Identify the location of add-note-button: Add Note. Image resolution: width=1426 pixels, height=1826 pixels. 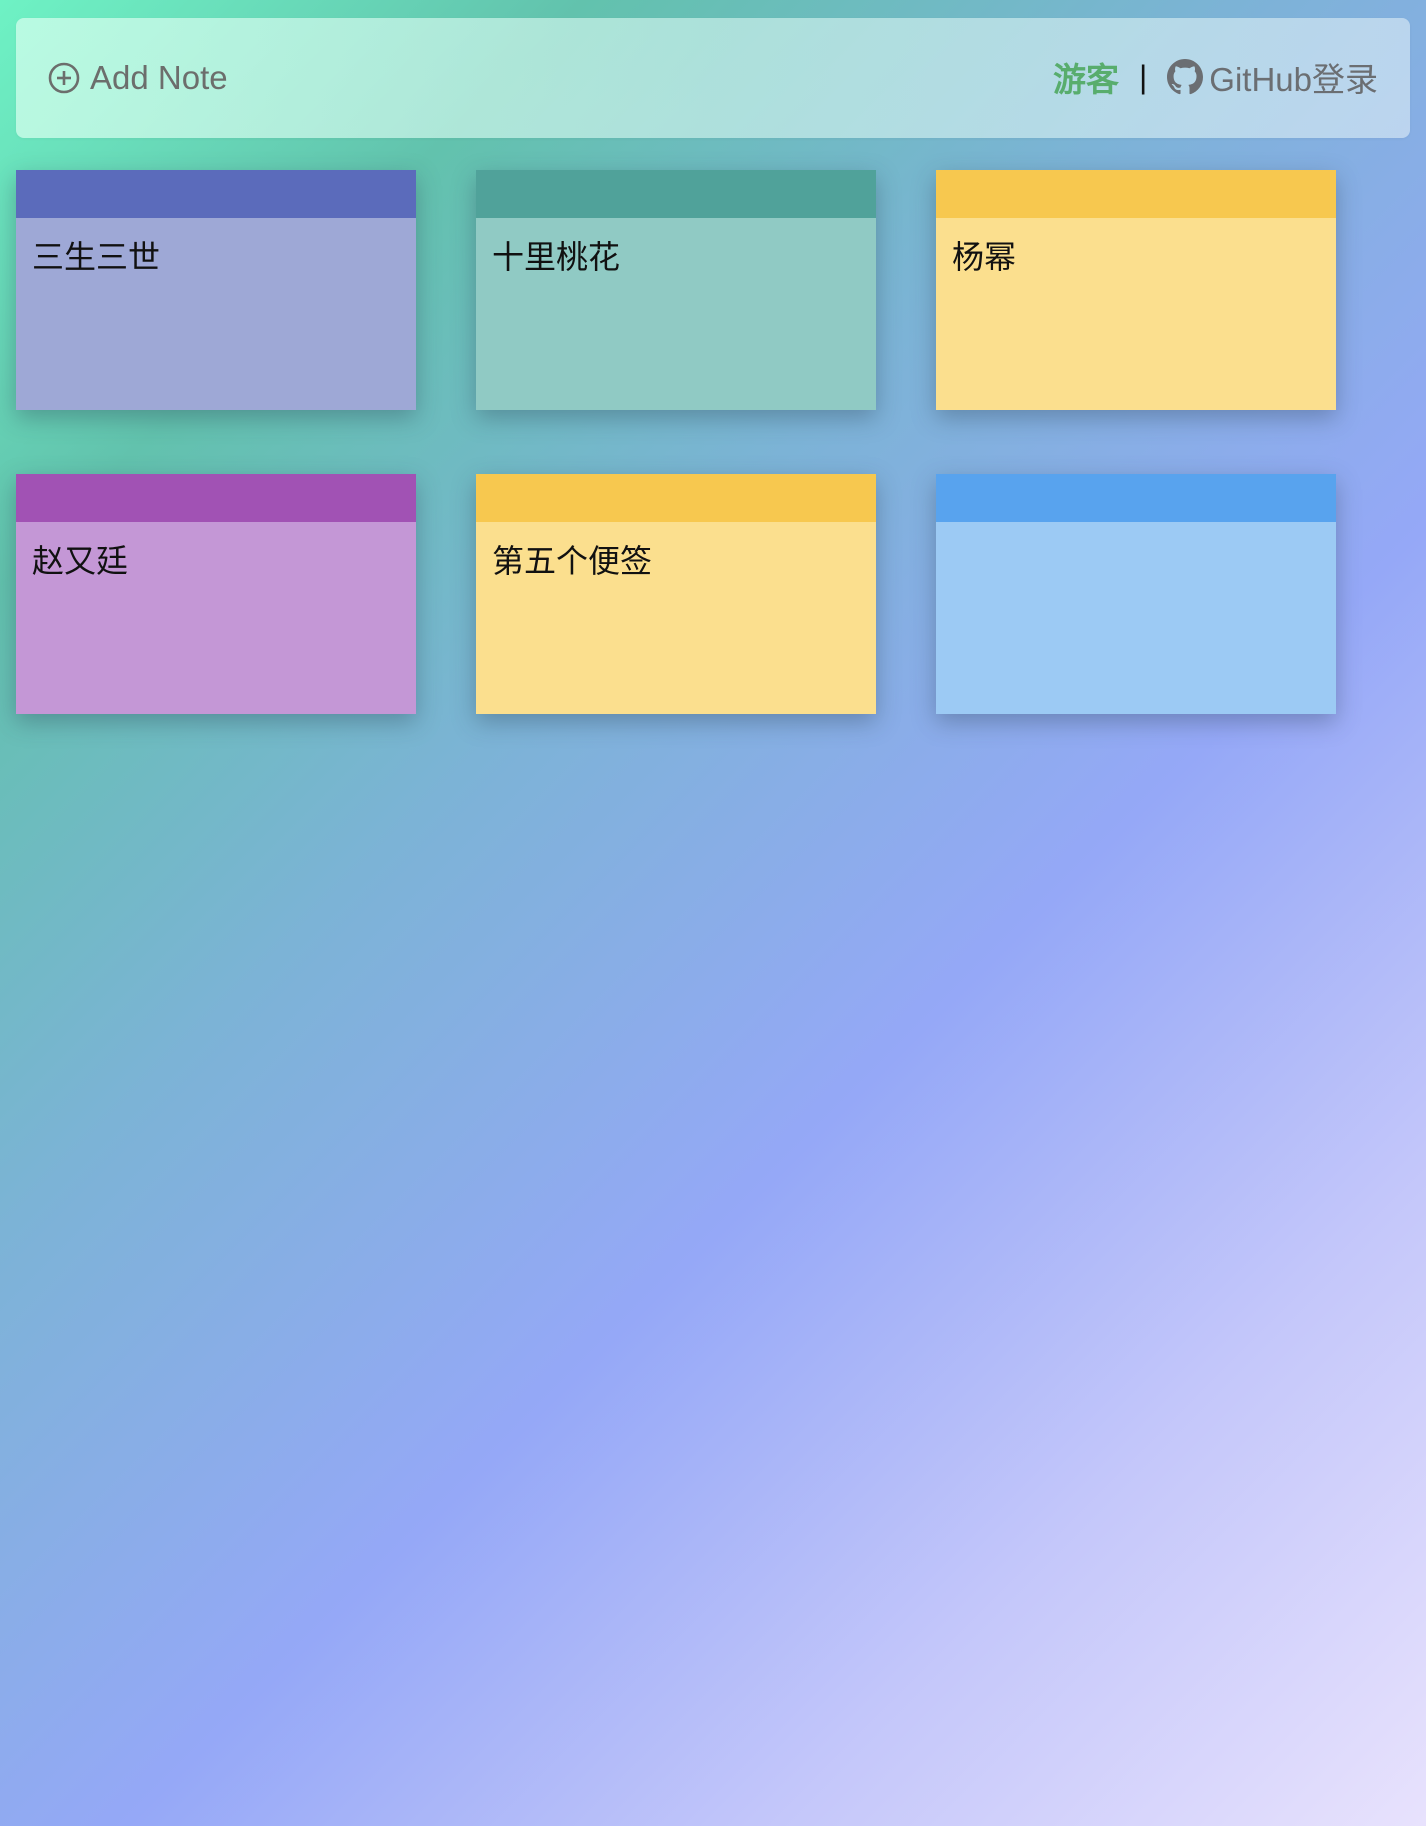
(138, 78).